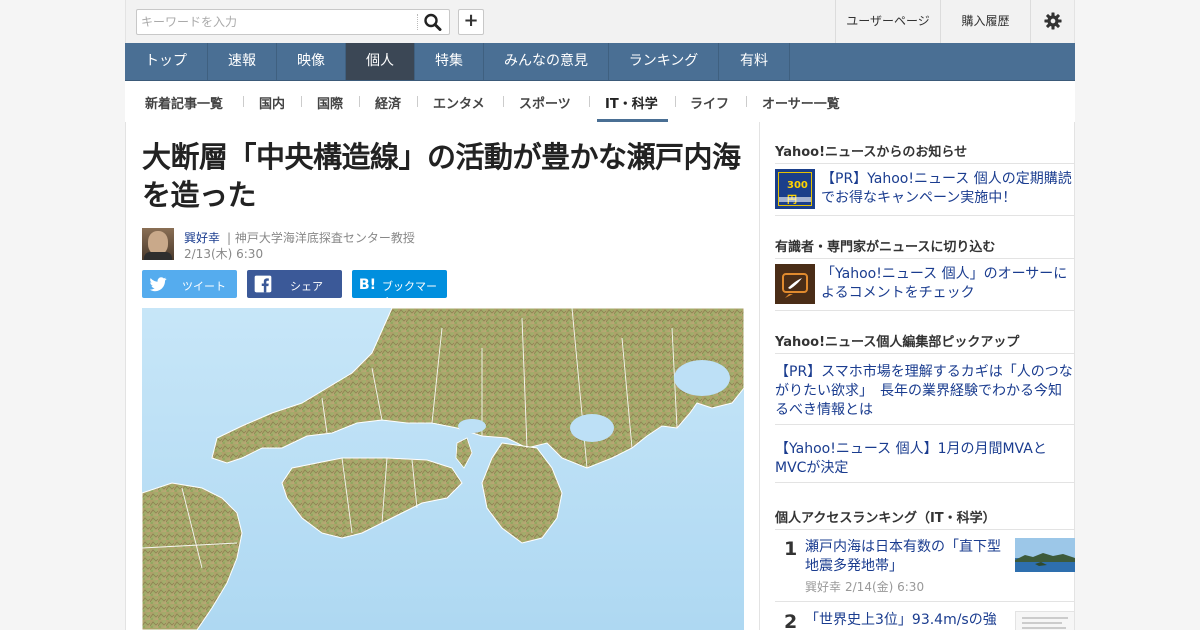 The width and height of the screenshot is (1200, 630). I want to click on hatena-bookmark-label: ブックマーク, so click(409, 294).